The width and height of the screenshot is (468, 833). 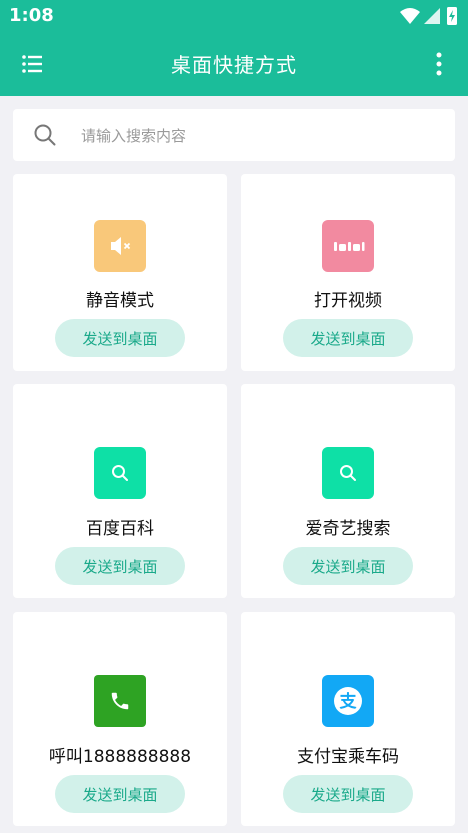 What do you see at coordinates (120, 301) in the screenshot?
I see `shortcut-label: 静音模式` at bounding box center [120, 301].